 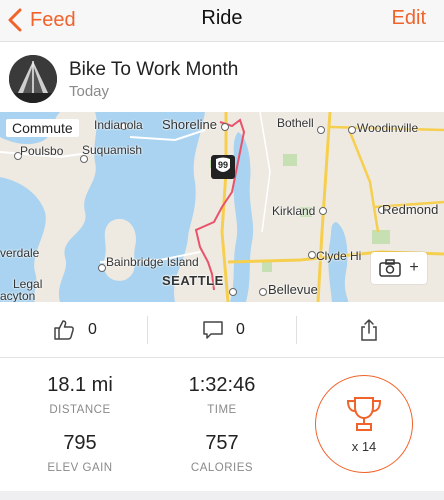 I want to click on kudos-button: 0, so click(x=74, y=330).